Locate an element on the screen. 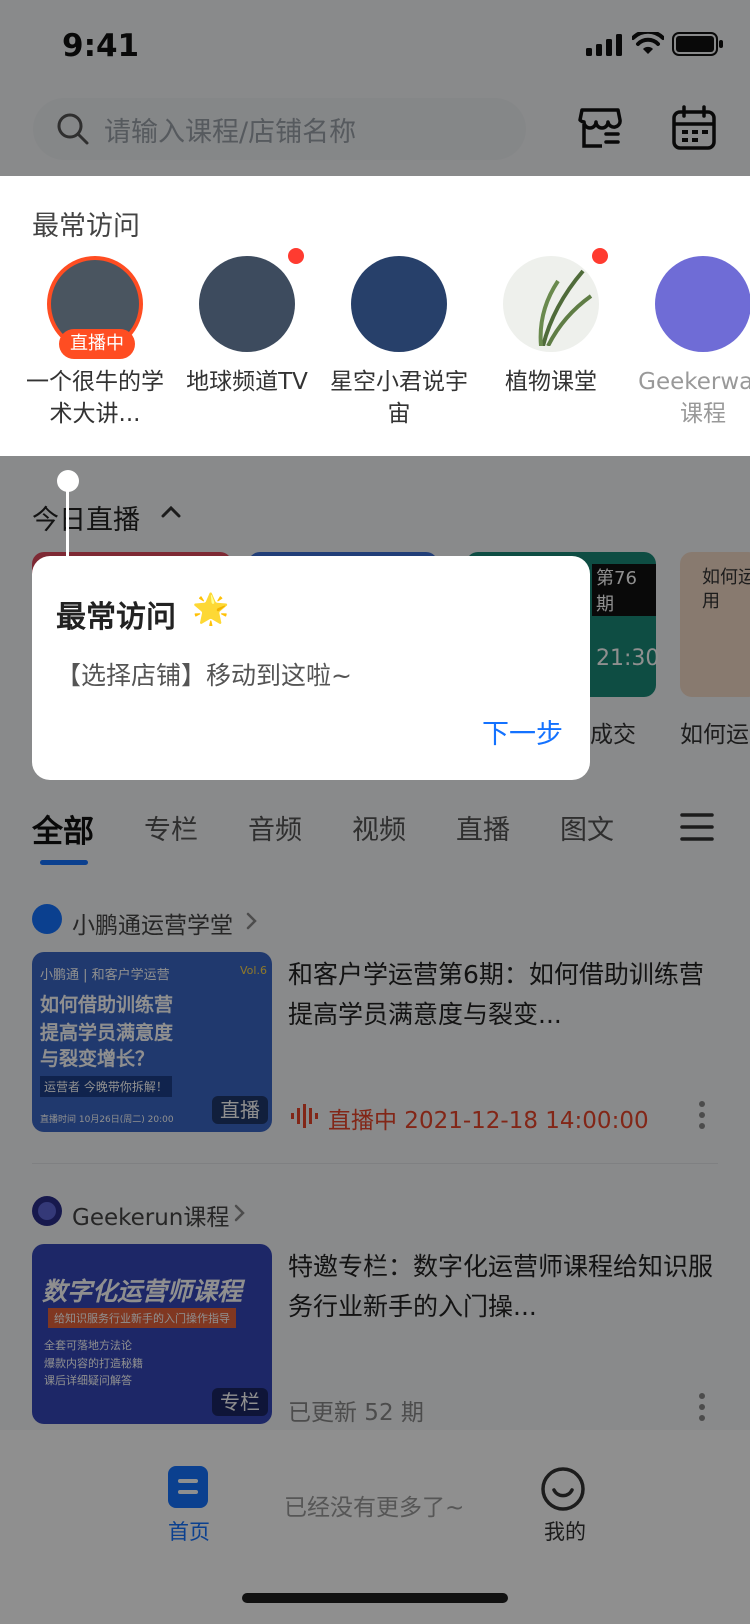 The image size is (750, 1624). tab-audio: 音频 is located at coordinates (275, 827).